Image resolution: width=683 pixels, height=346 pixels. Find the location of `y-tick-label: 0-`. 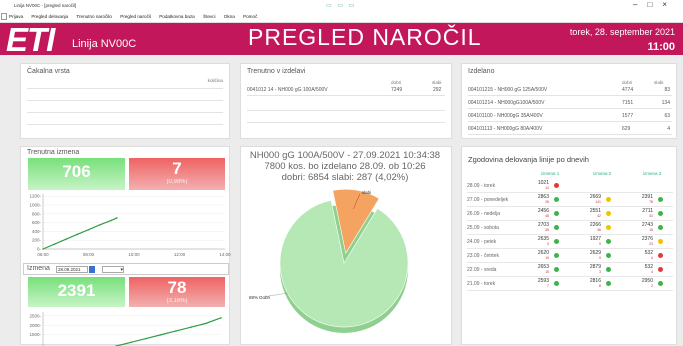

y-tick-label: 0- is located at coordinates (39, 249).